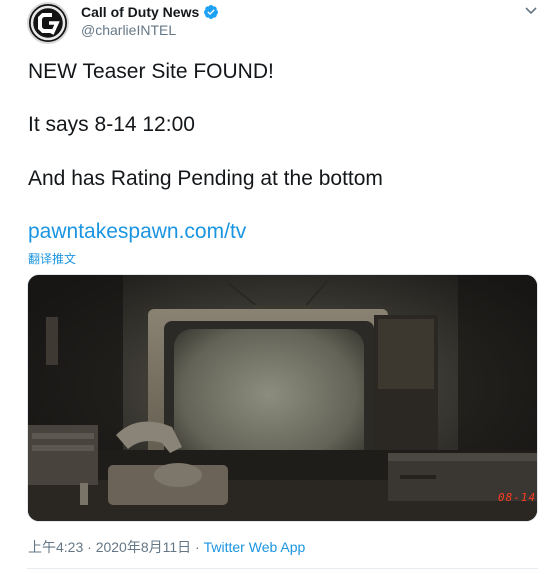 Image resolution: width=557 pixels, height=574 pixels. What do you see at coordinates (205, 178) in the screenshot?
I see `tweet-text-line-3: And has Rating Pending at the bottom` at bounding box center [205, 178].